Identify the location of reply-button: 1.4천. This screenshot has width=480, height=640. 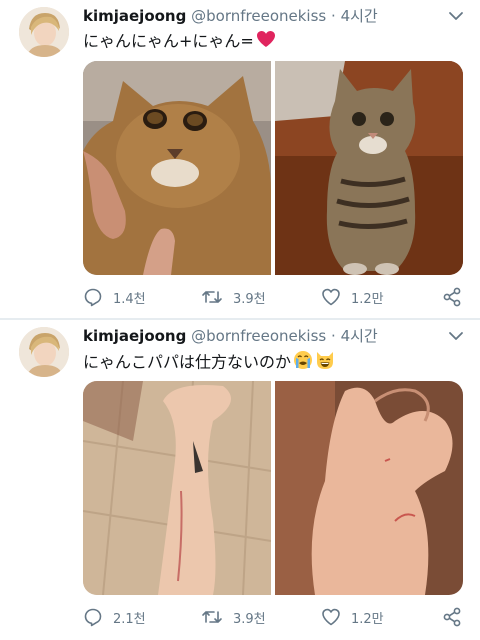
(114, 297).